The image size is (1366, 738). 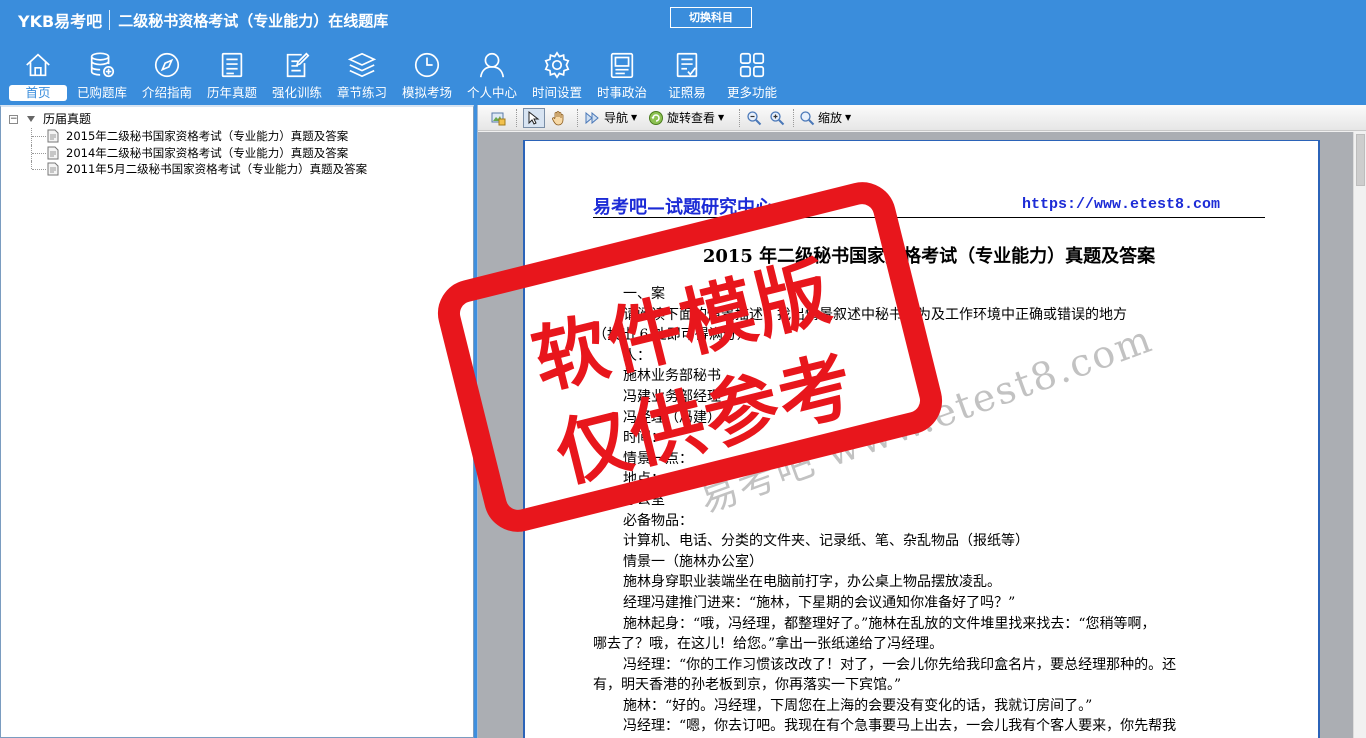 What do you see at coordinates (672, 376) in the screenshot?
I see `doc-line: 施林业务部秘书` at bounding box center [672, 376].